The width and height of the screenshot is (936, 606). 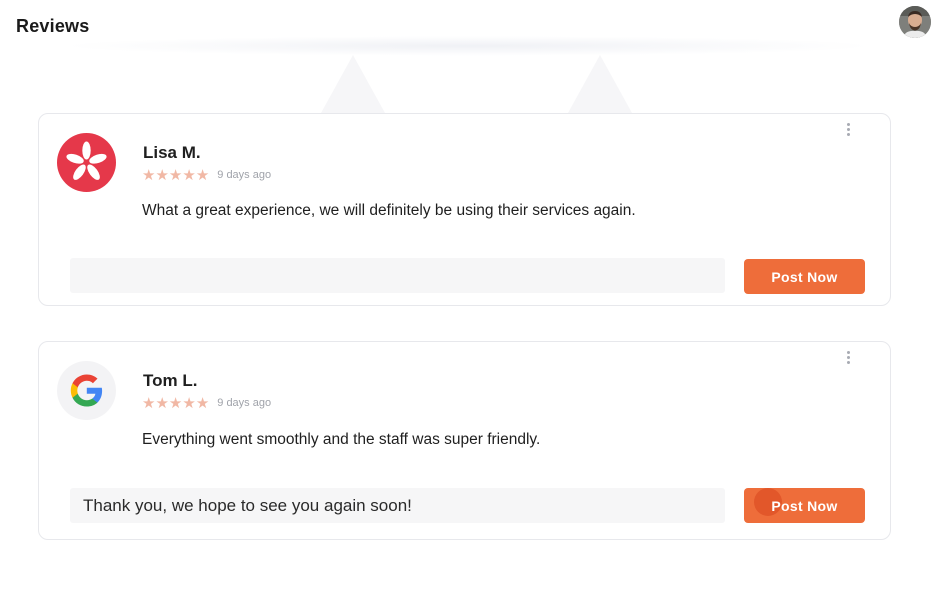 What do you see at coordinates (86, 390) in the screenshot?
I see `google-icon` at bounding box center [86, 390].